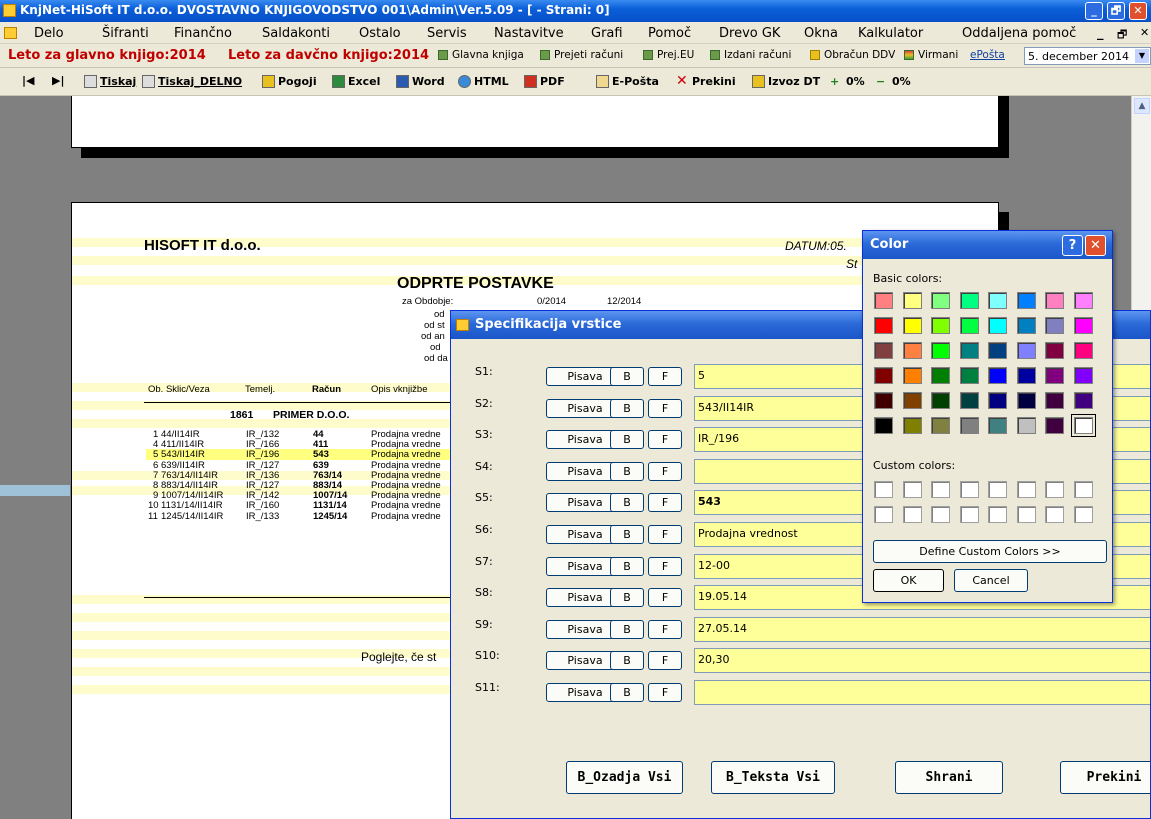 The width and height of the screenshot is (1151, 819). I want to click on spec-row-value: 20,30, so click(922, 661).